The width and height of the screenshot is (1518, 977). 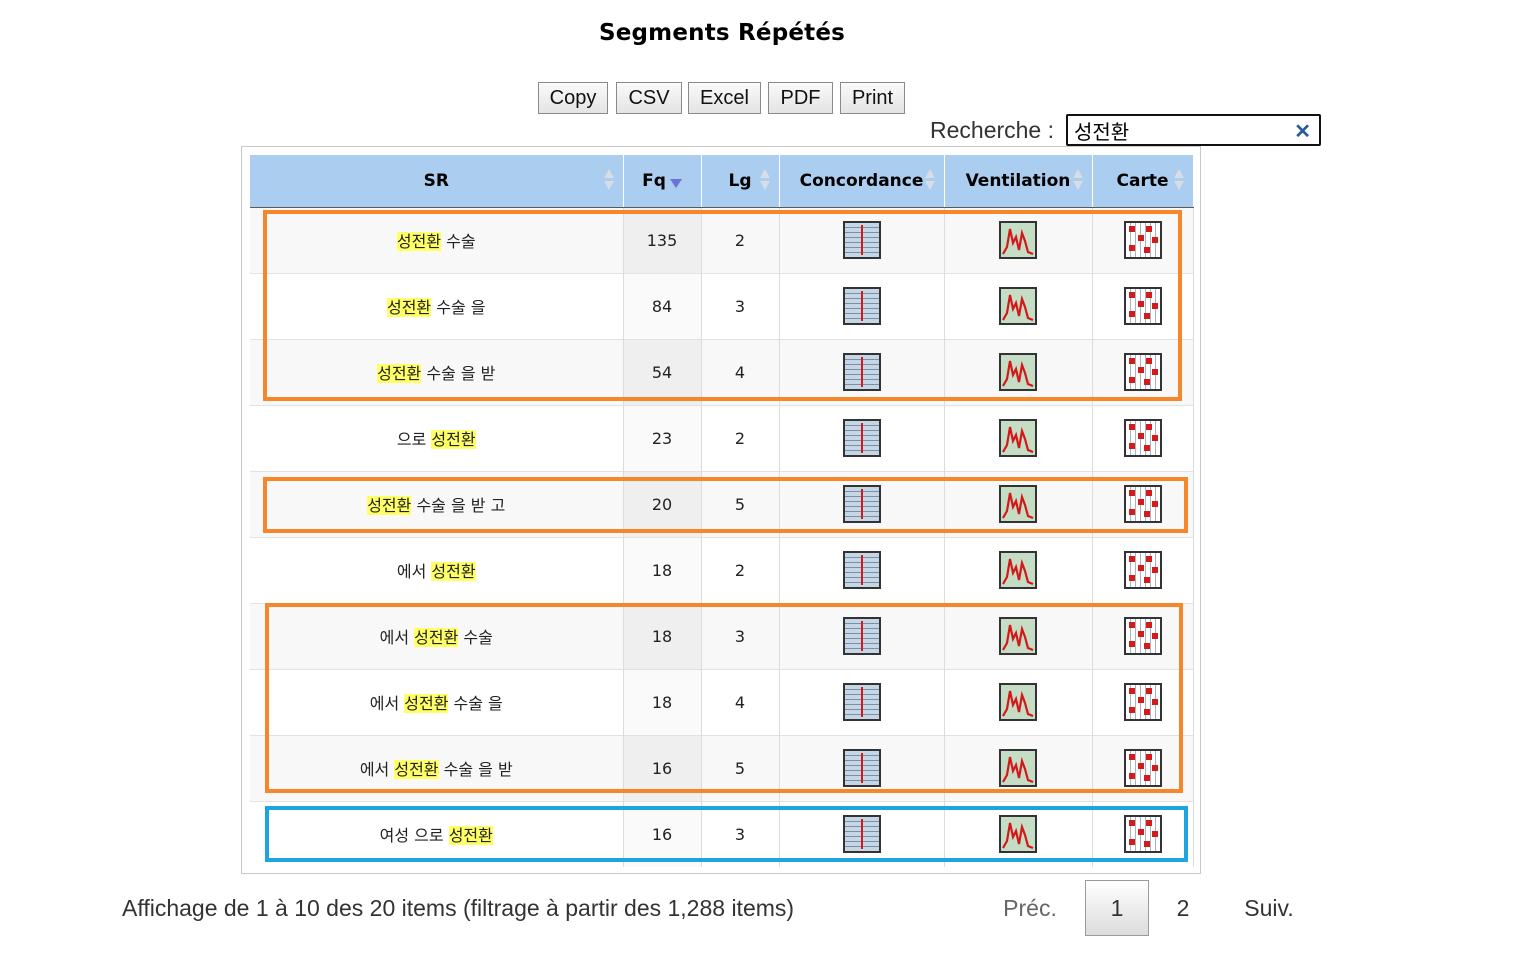 I want to click on search-label: Recherche :, so click(x=992, y=130).